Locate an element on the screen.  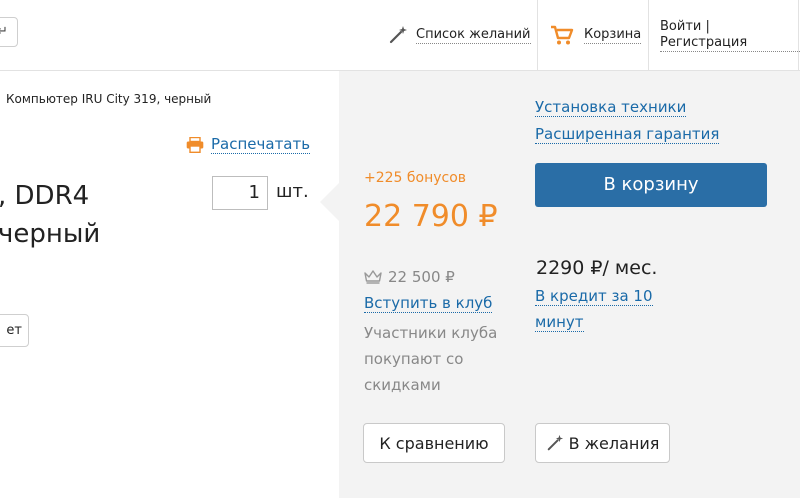
product-title-line: черный is located at coordinates (50, 234).